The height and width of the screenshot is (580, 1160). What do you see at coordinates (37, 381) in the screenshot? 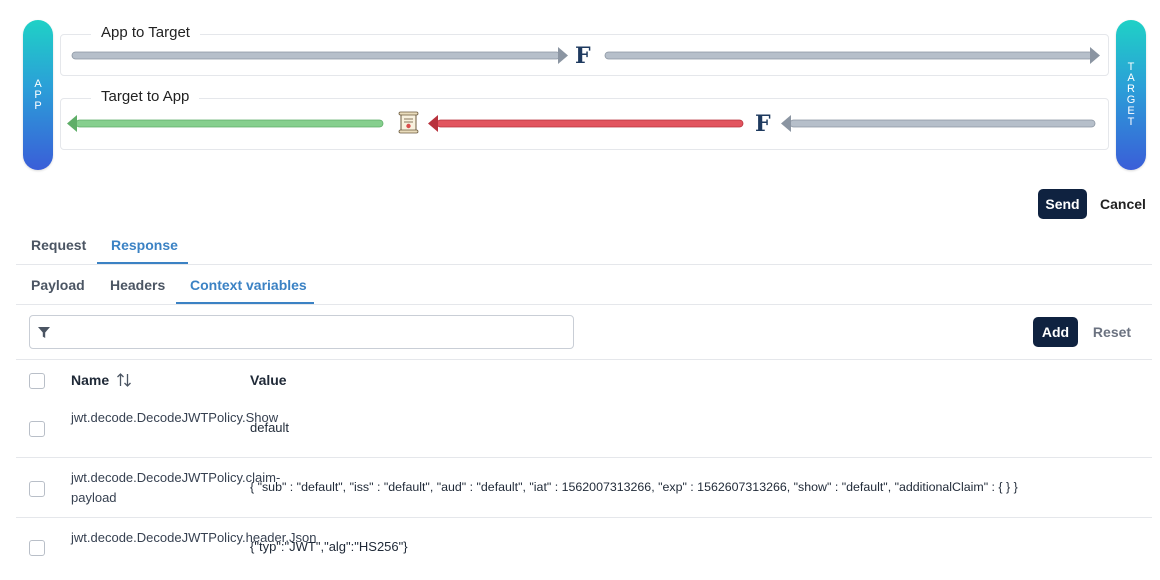
I see `select-all-checkbox` at bounding box center [37, 381].